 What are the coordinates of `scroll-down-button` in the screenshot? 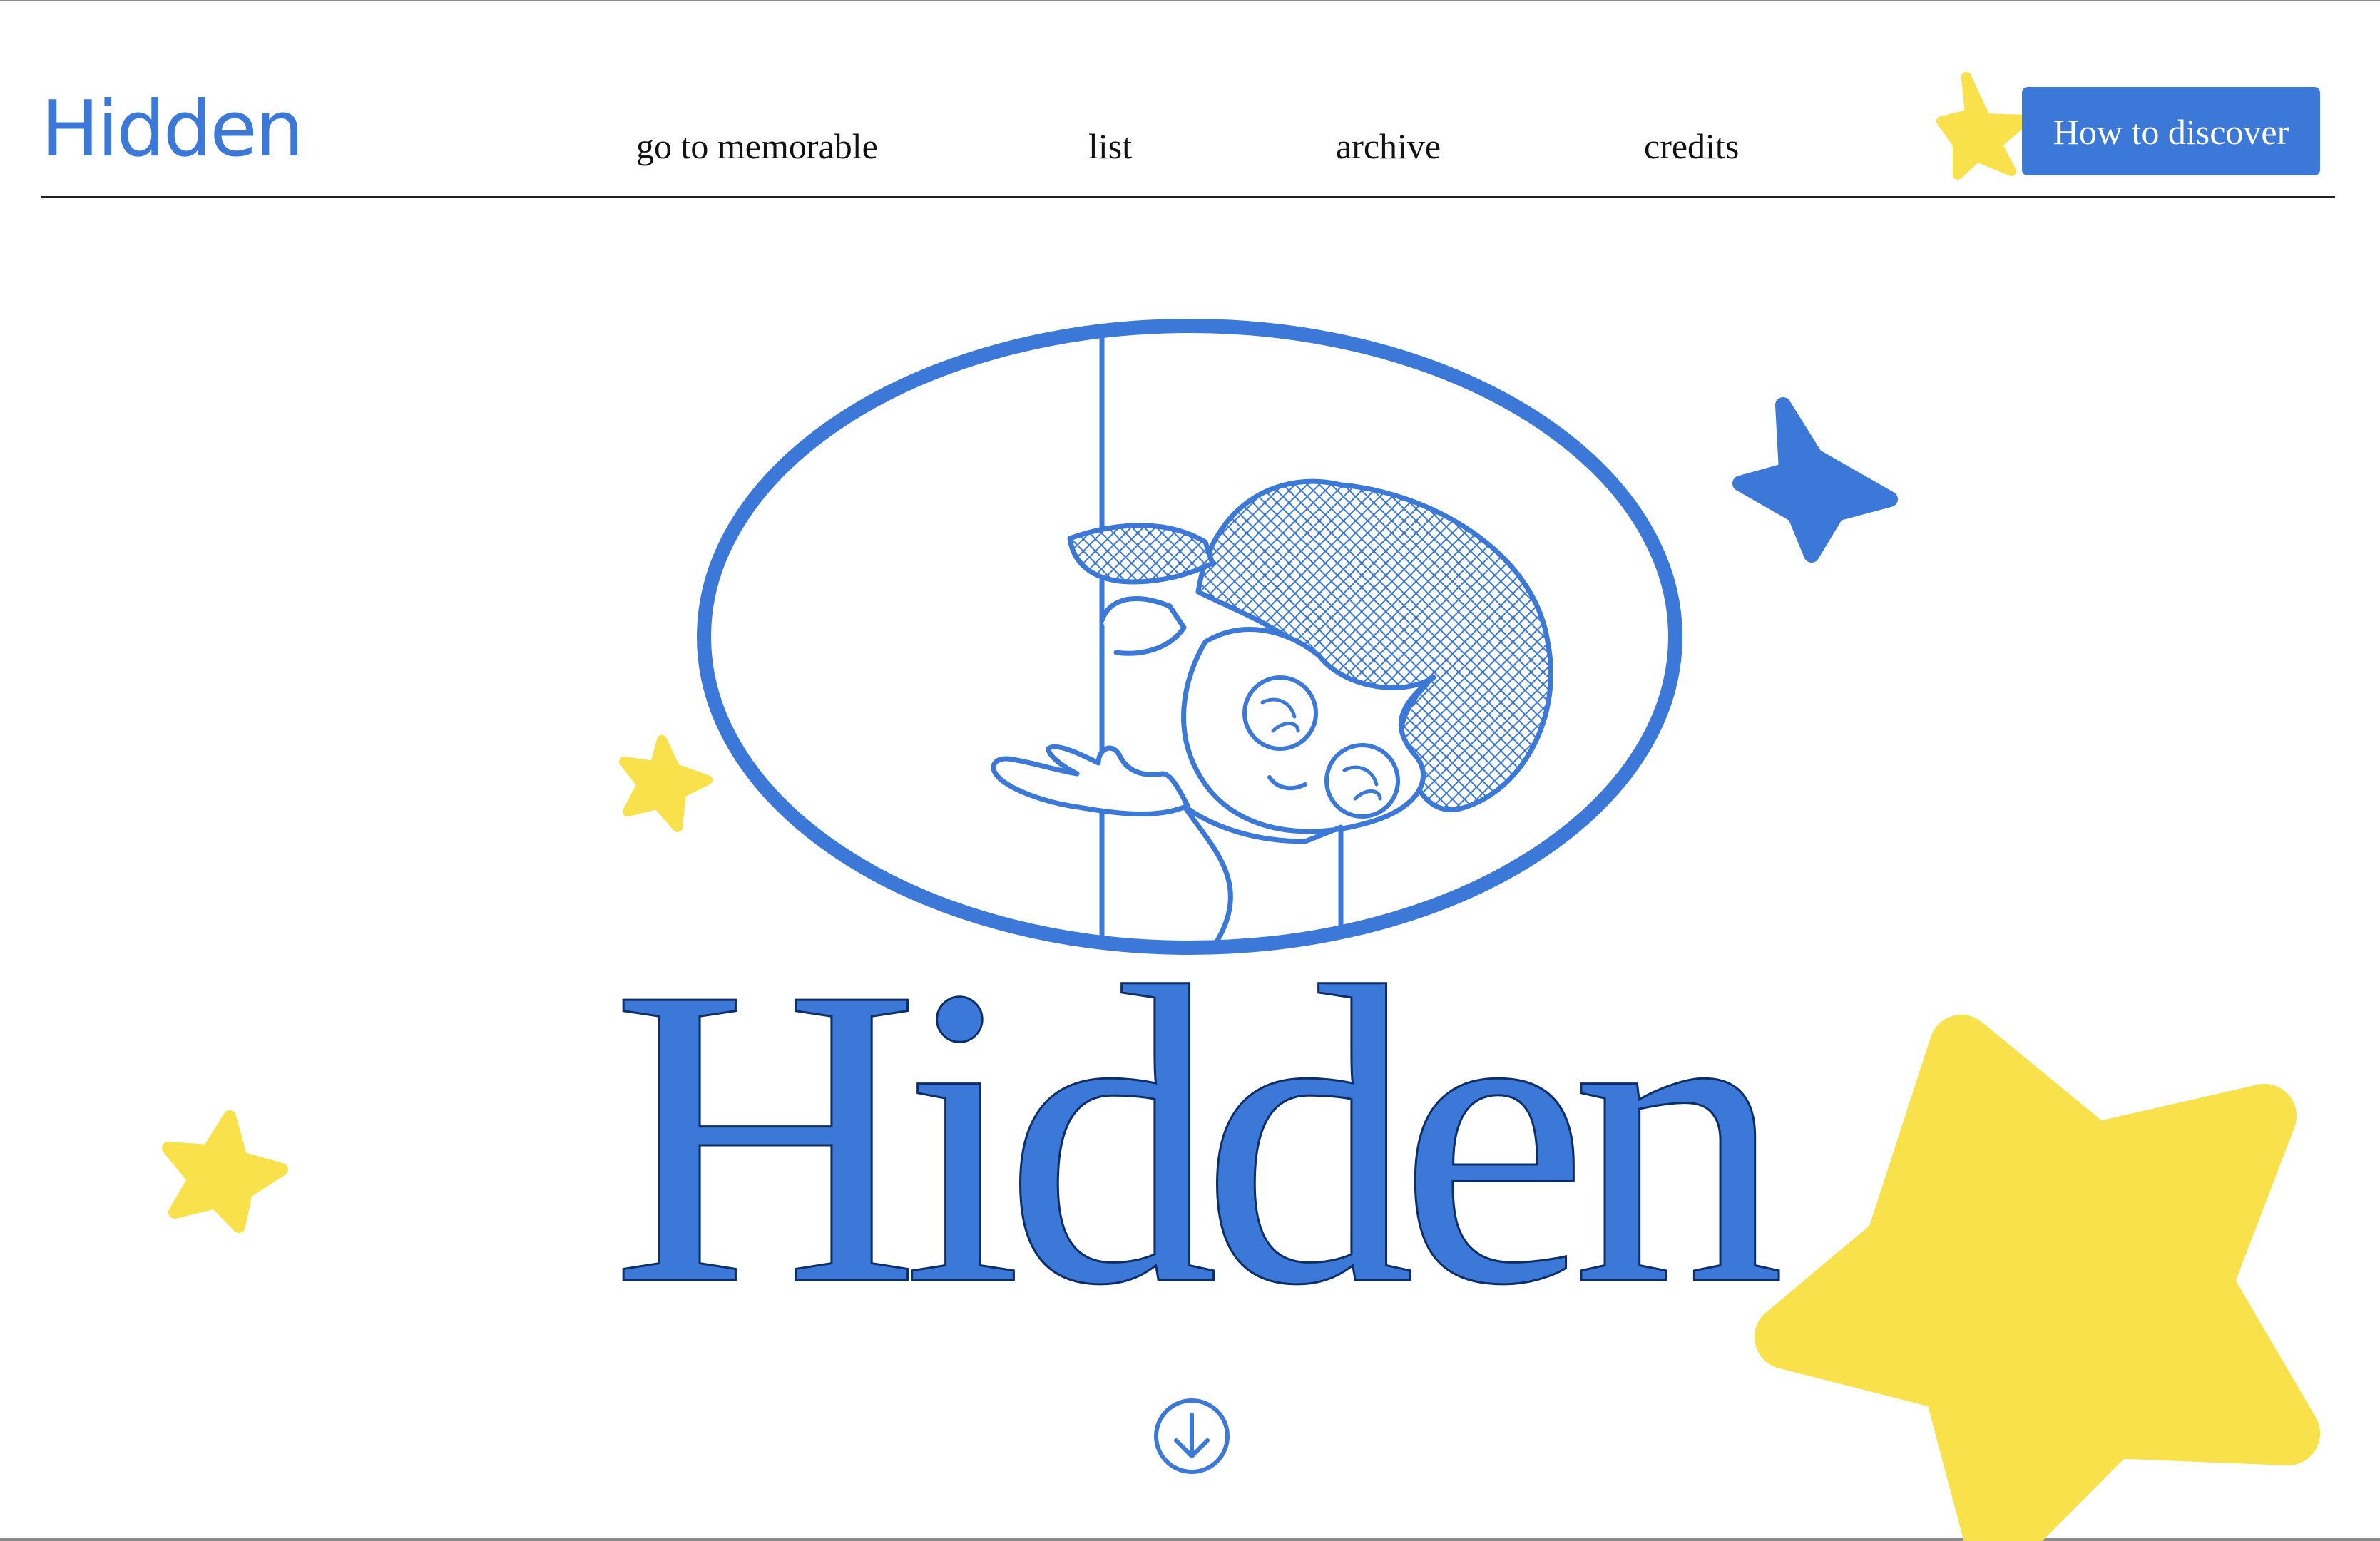 It's located at (1192, 1436).